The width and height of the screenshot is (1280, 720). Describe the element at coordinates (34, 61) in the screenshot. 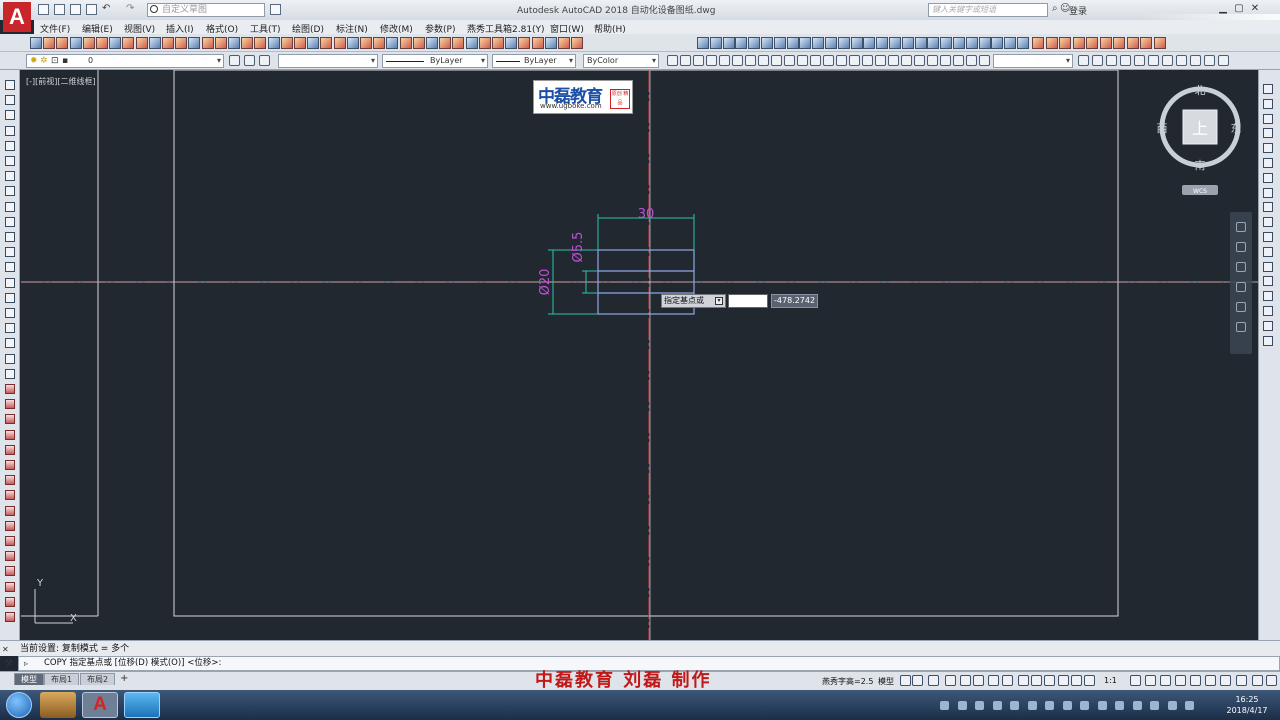

I see `lightbulb-icon: ✹` at that location.